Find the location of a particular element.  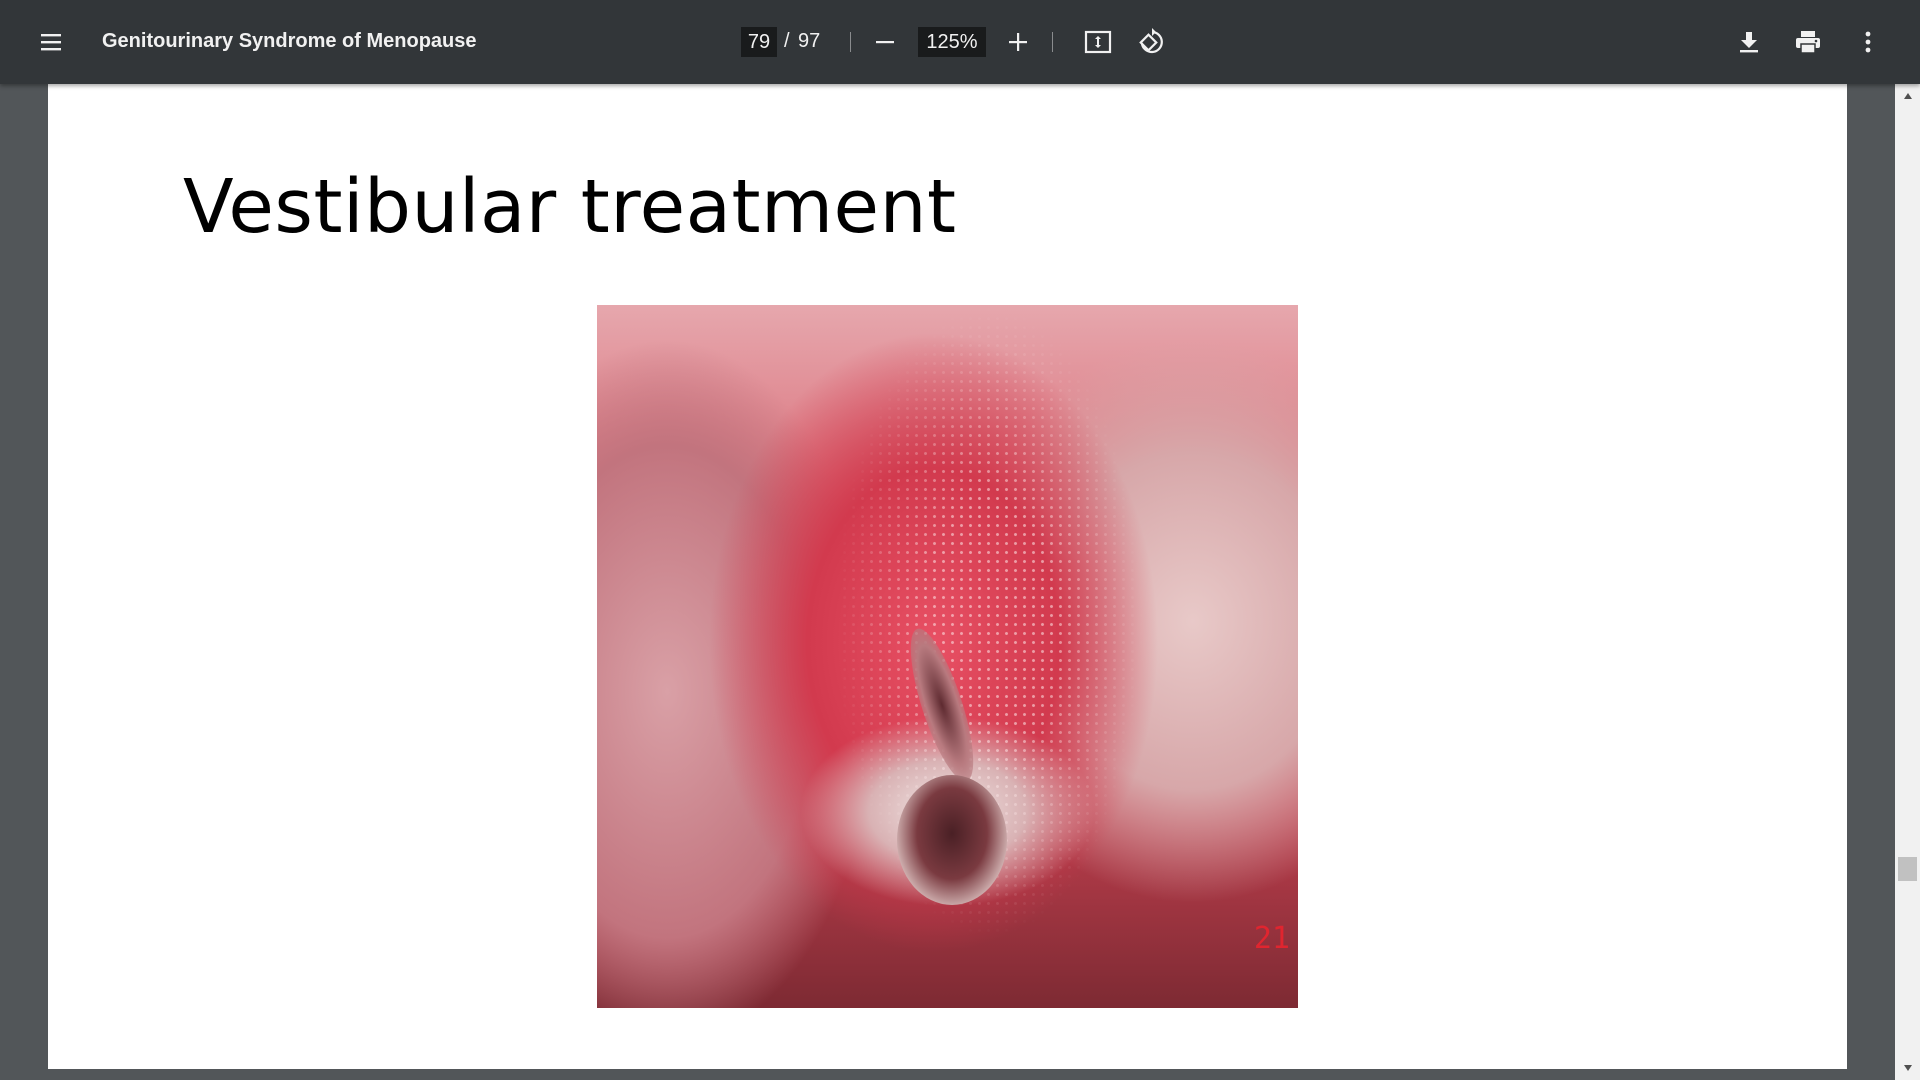

zoom-in-button is located at coordinates (1018, 42).